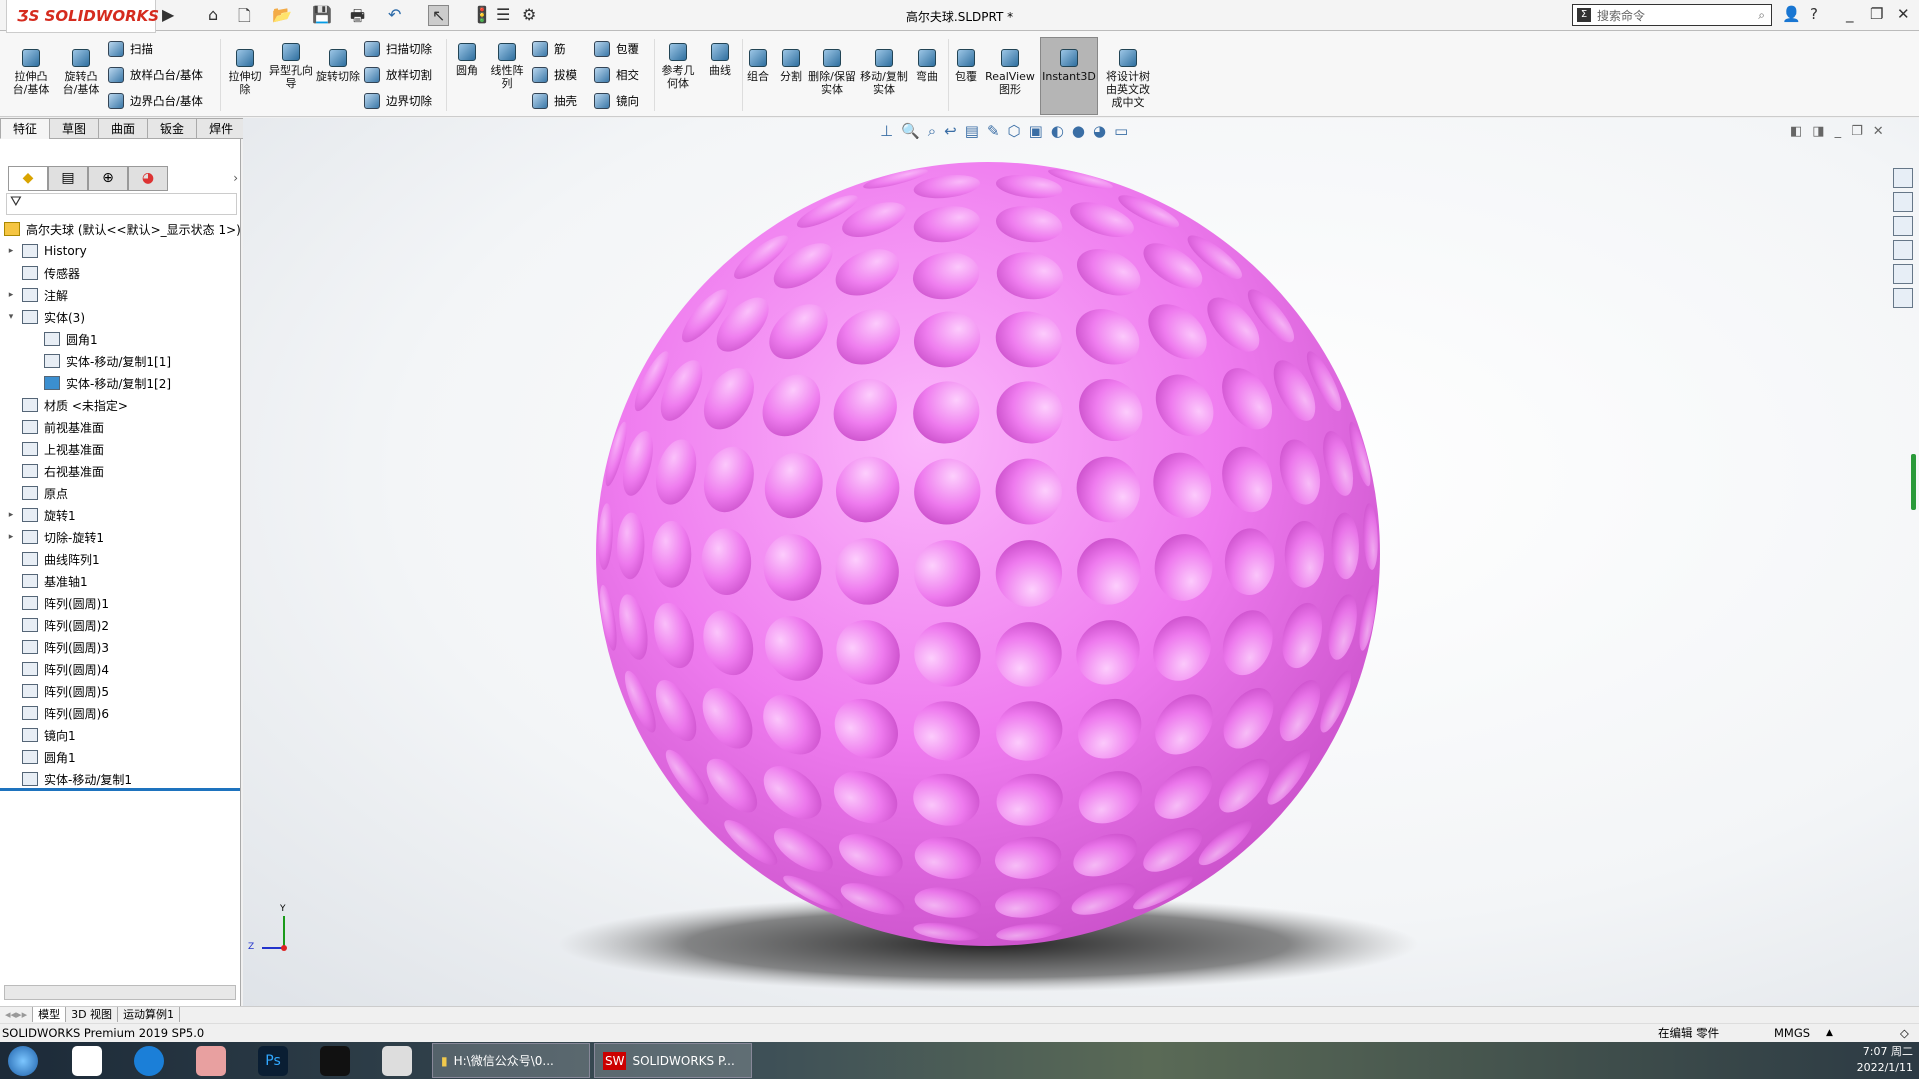  I want to click on edit-appearance-icon: ●, so click(1078, 131).